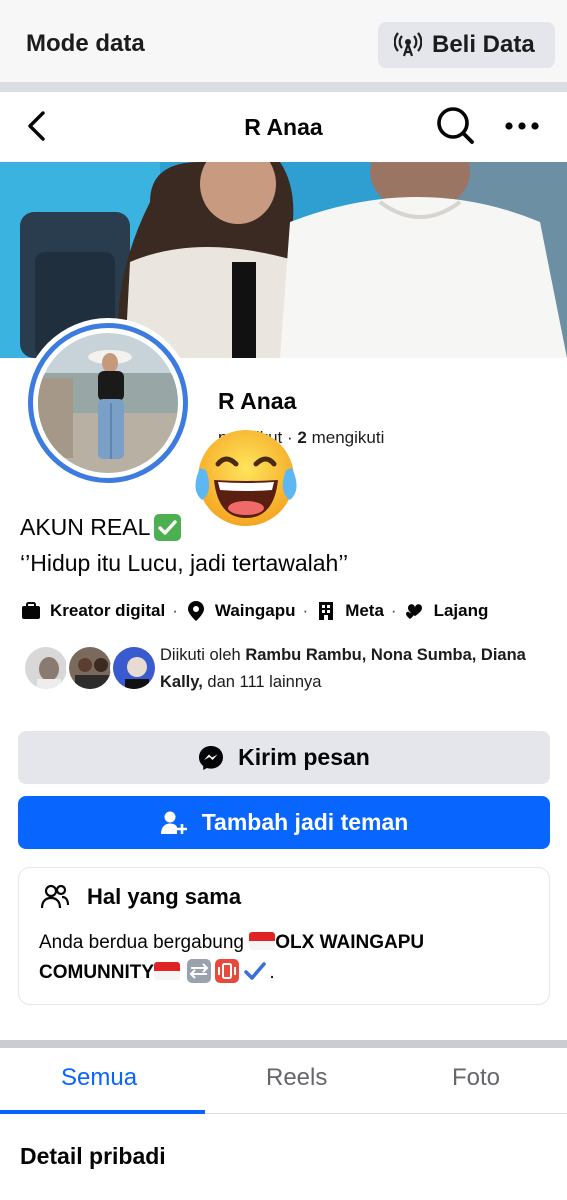 Image resolution: width=567 pixels, height=1200 pixels. I want to click on profile-picture, so click(108, 403).